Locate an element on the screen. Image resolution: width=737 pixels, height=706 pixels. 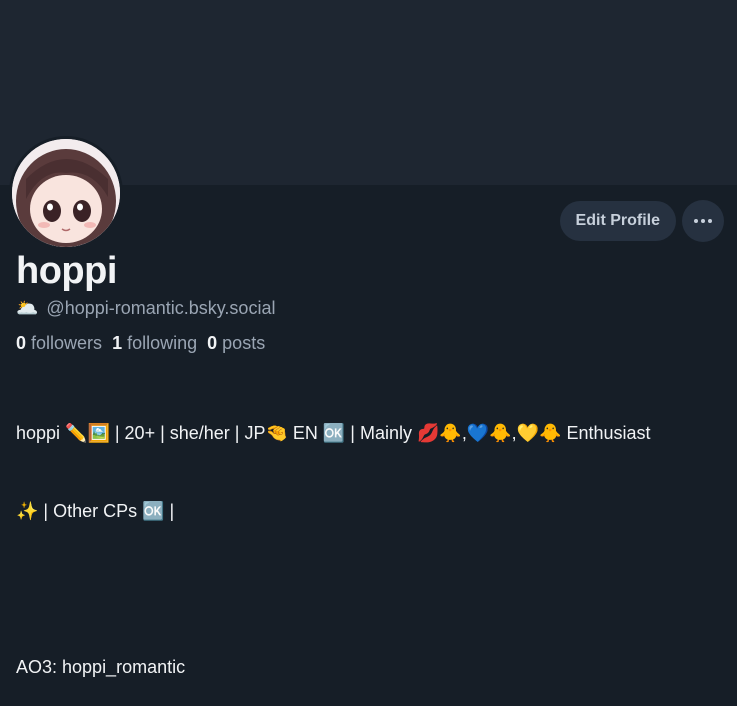
followers-label: followers is located at coordinates (67, 343).